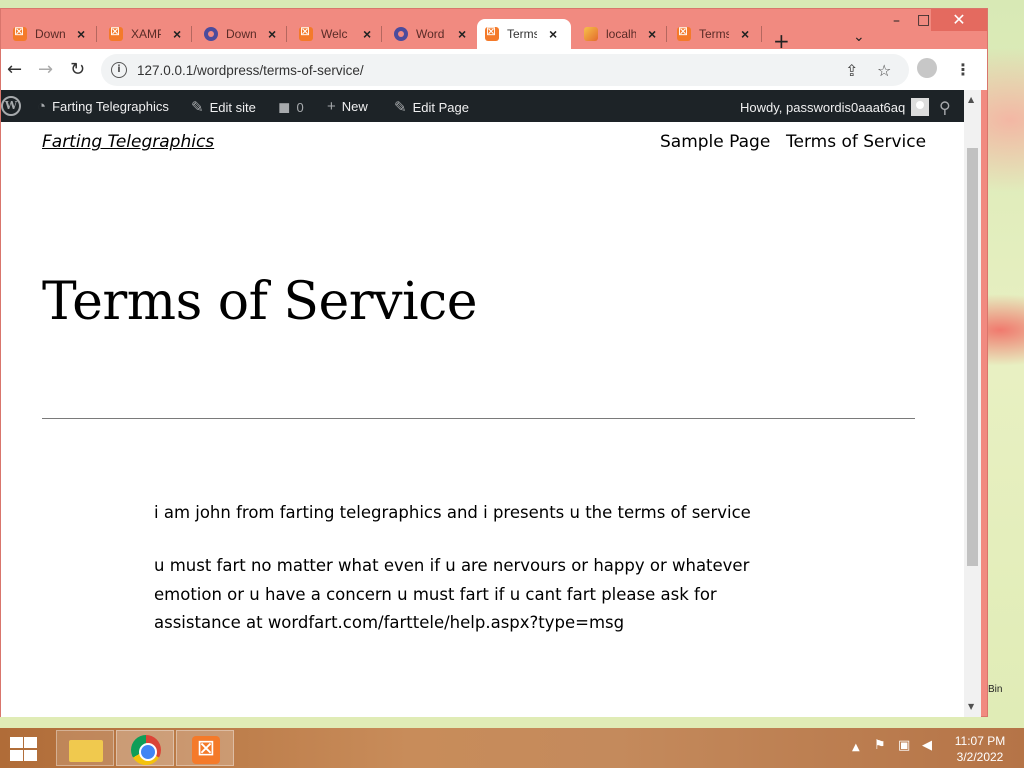  I want to click on pencil-icon: ✎, so click(400, 107).